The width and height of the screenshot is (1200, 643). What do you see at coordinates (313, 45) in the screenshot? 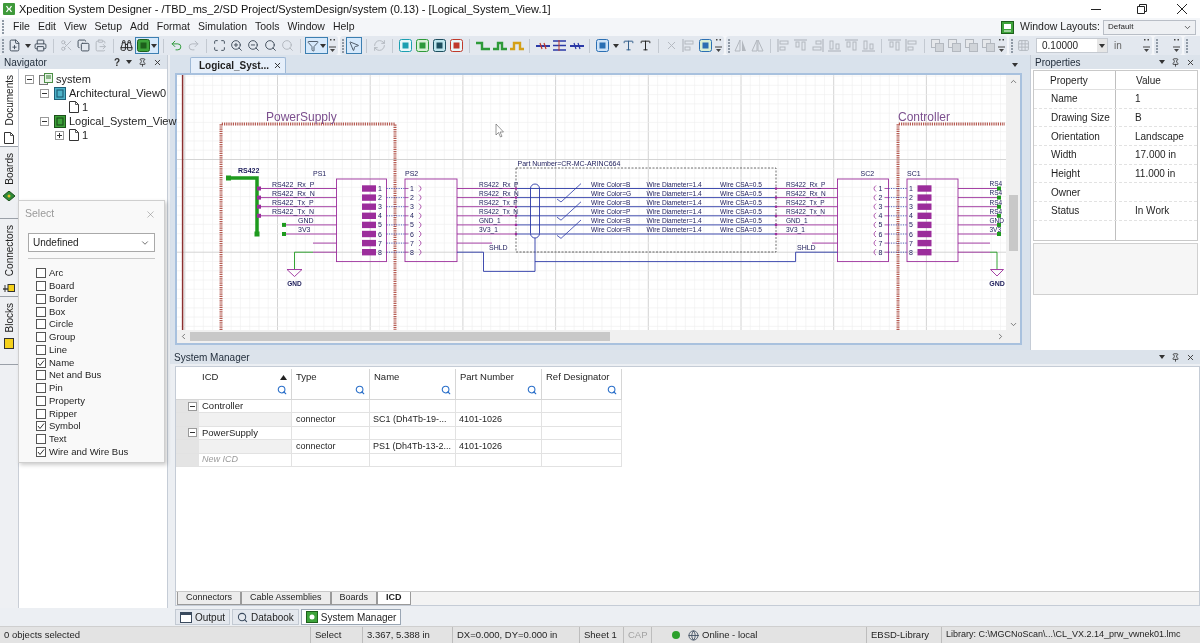
I see `filter-icon` at bounding box center [313, 45].